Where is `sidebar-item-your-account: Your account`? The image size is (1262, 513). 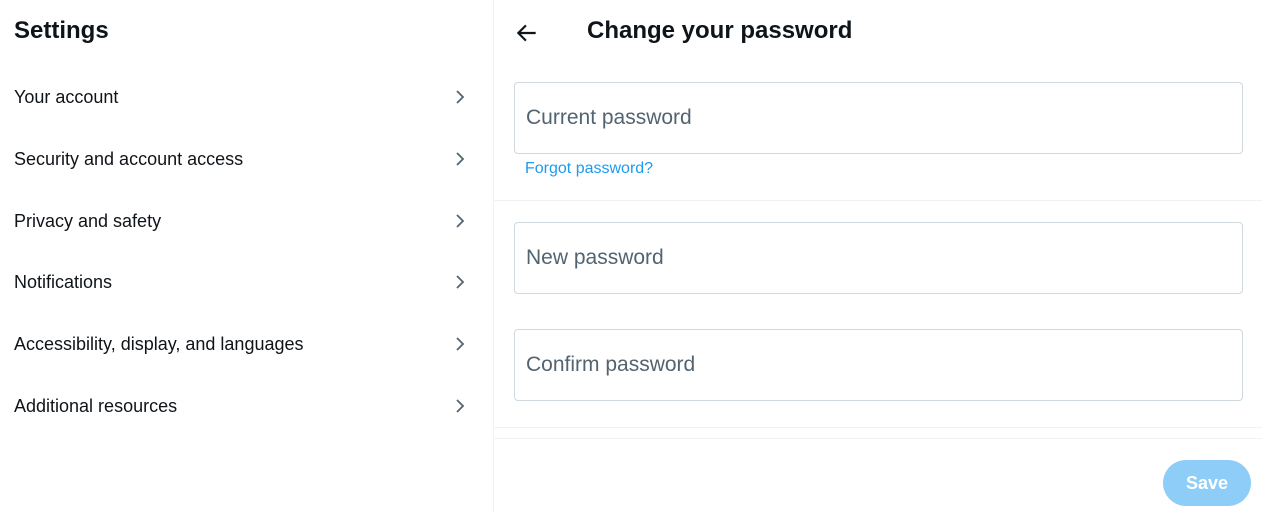 sidebar-item-your-account: Your account is located at coordinates (246, 97).